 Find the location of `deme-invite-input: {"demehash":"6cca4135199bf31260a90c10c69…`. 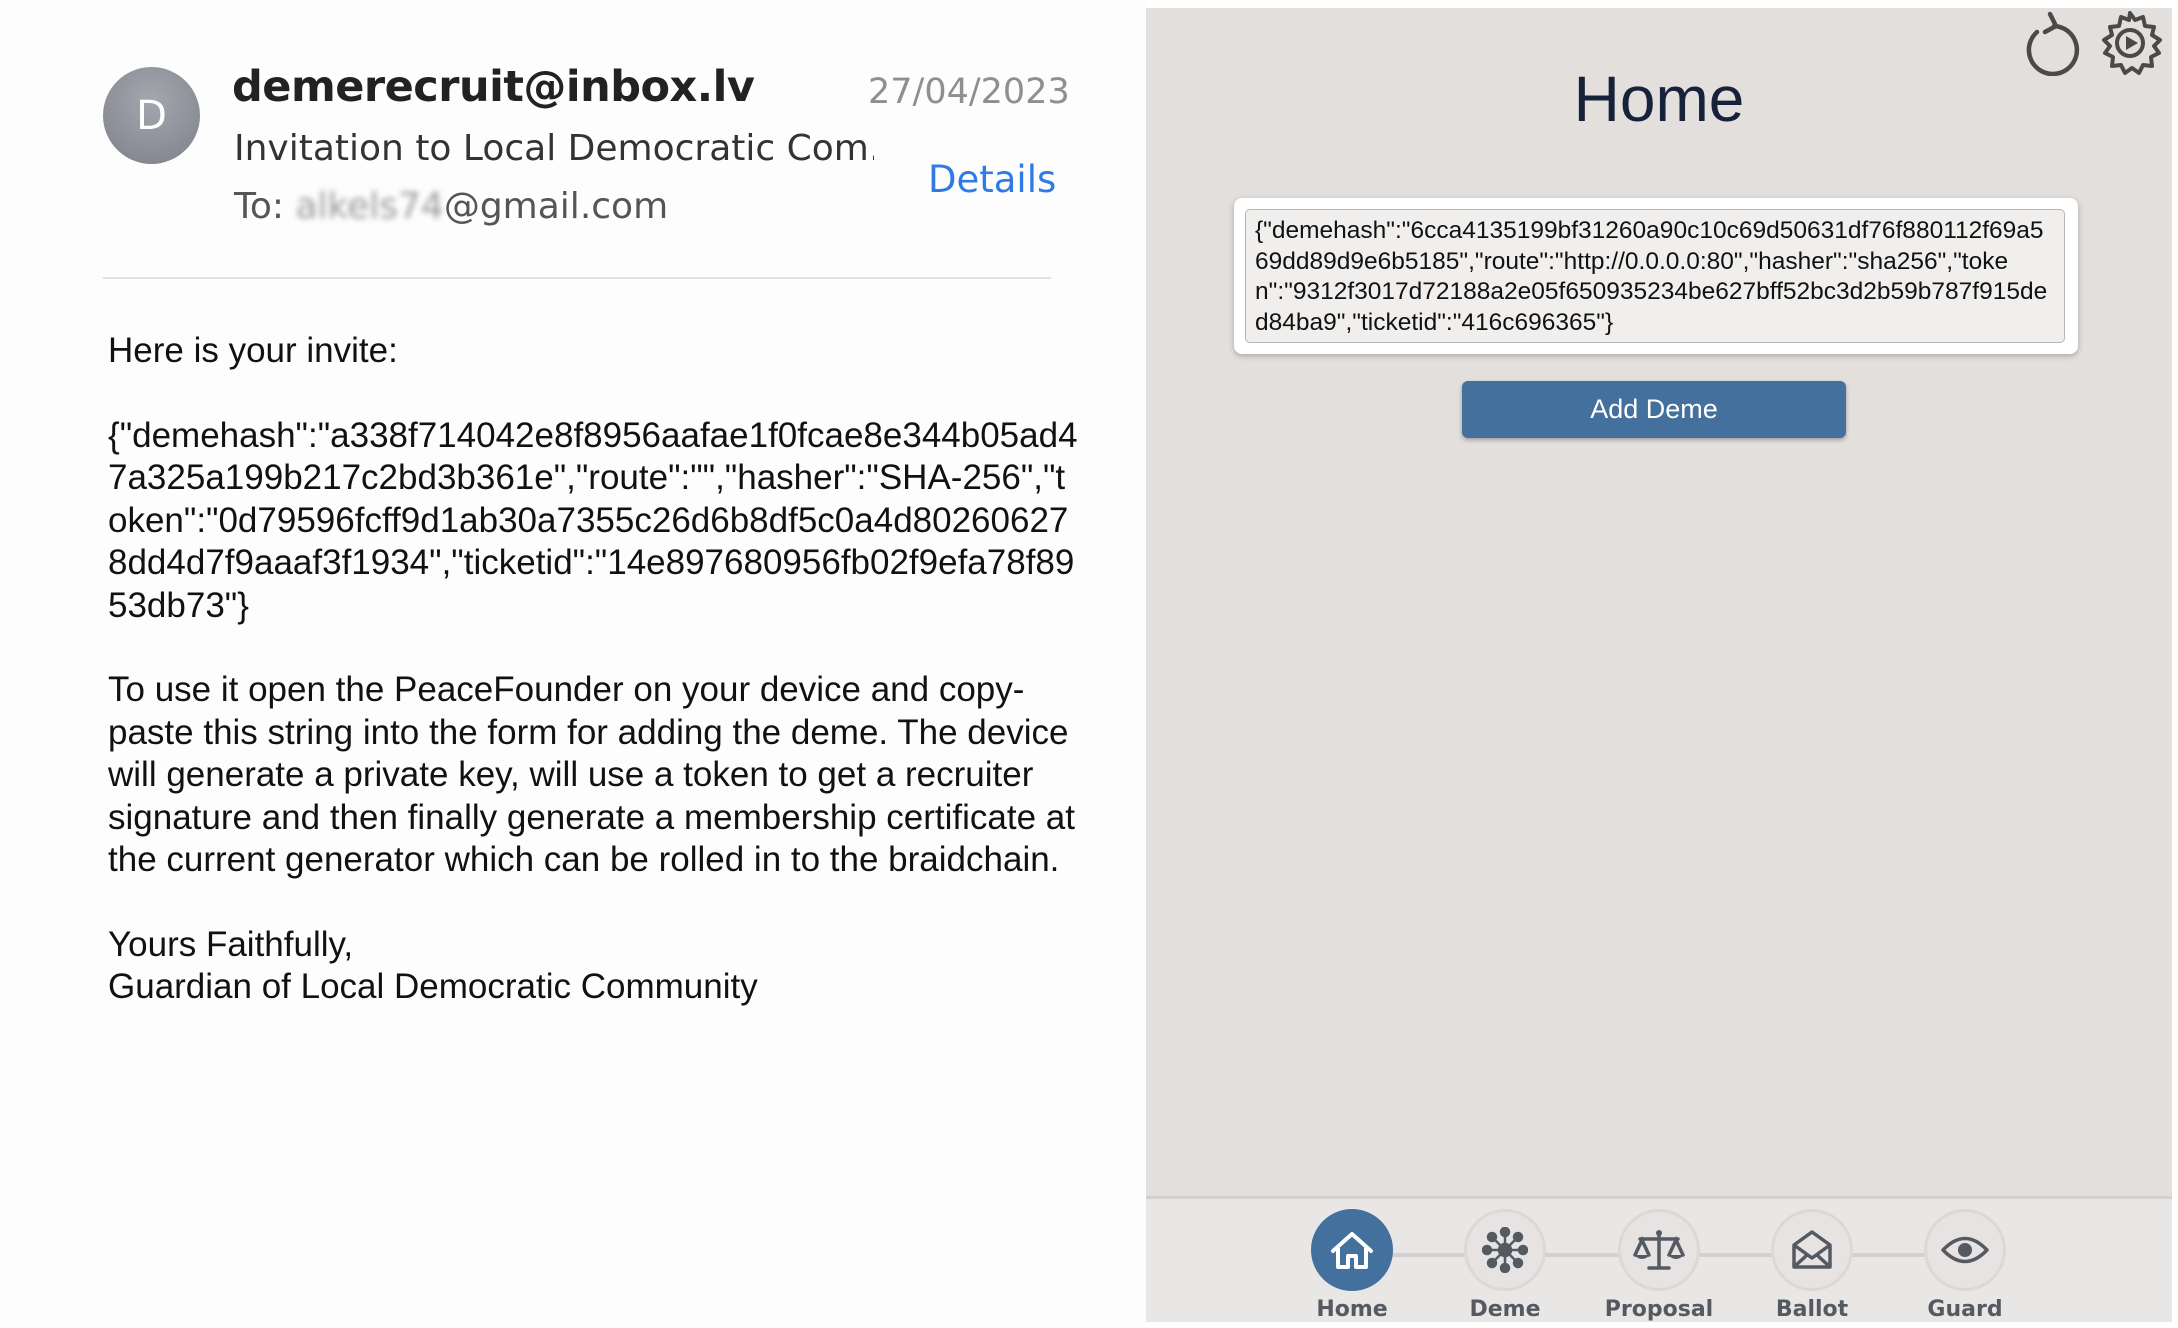

deme-invite-input: {"demehash":"6cca4135199bf31260a90c10c69… is located at coordinates (1655, 276).